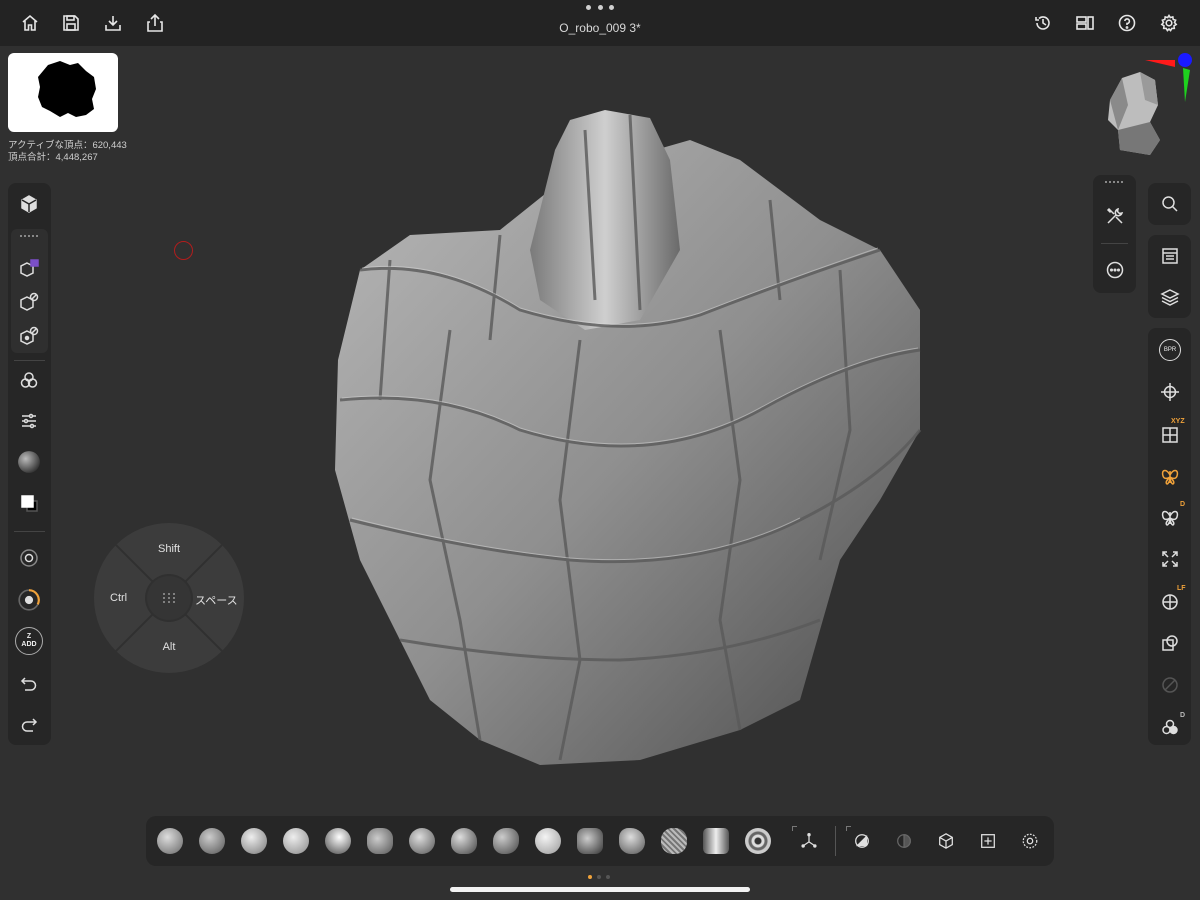 The image size is (1200, 900). I want to click on vertex-stats: アクティブな頂点：620,443 頂点合計：4,448,267, so click(67, 152).